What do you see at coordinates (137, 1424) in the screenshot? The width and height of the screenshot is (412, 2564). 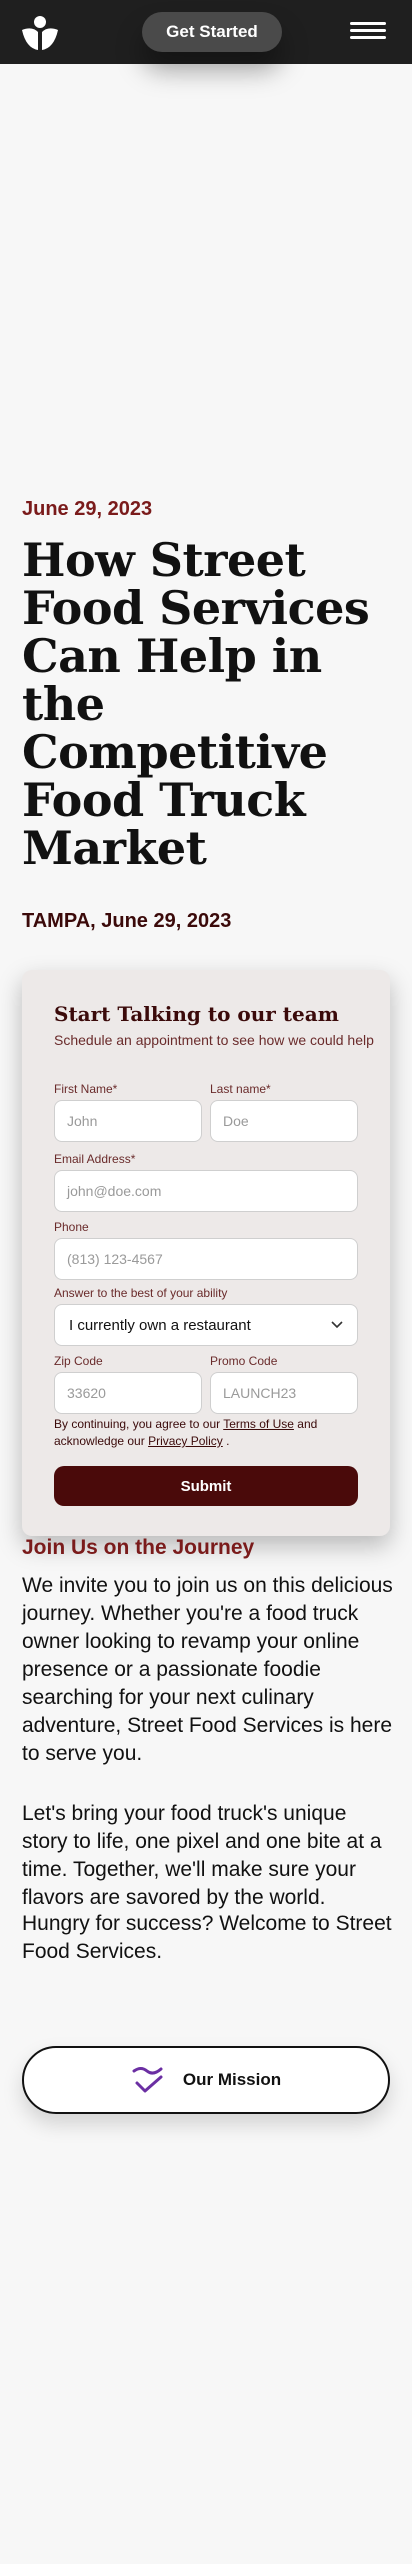 I see `consent-prefix: By continuing, you agree to our` at bounding box center [137, 1424].